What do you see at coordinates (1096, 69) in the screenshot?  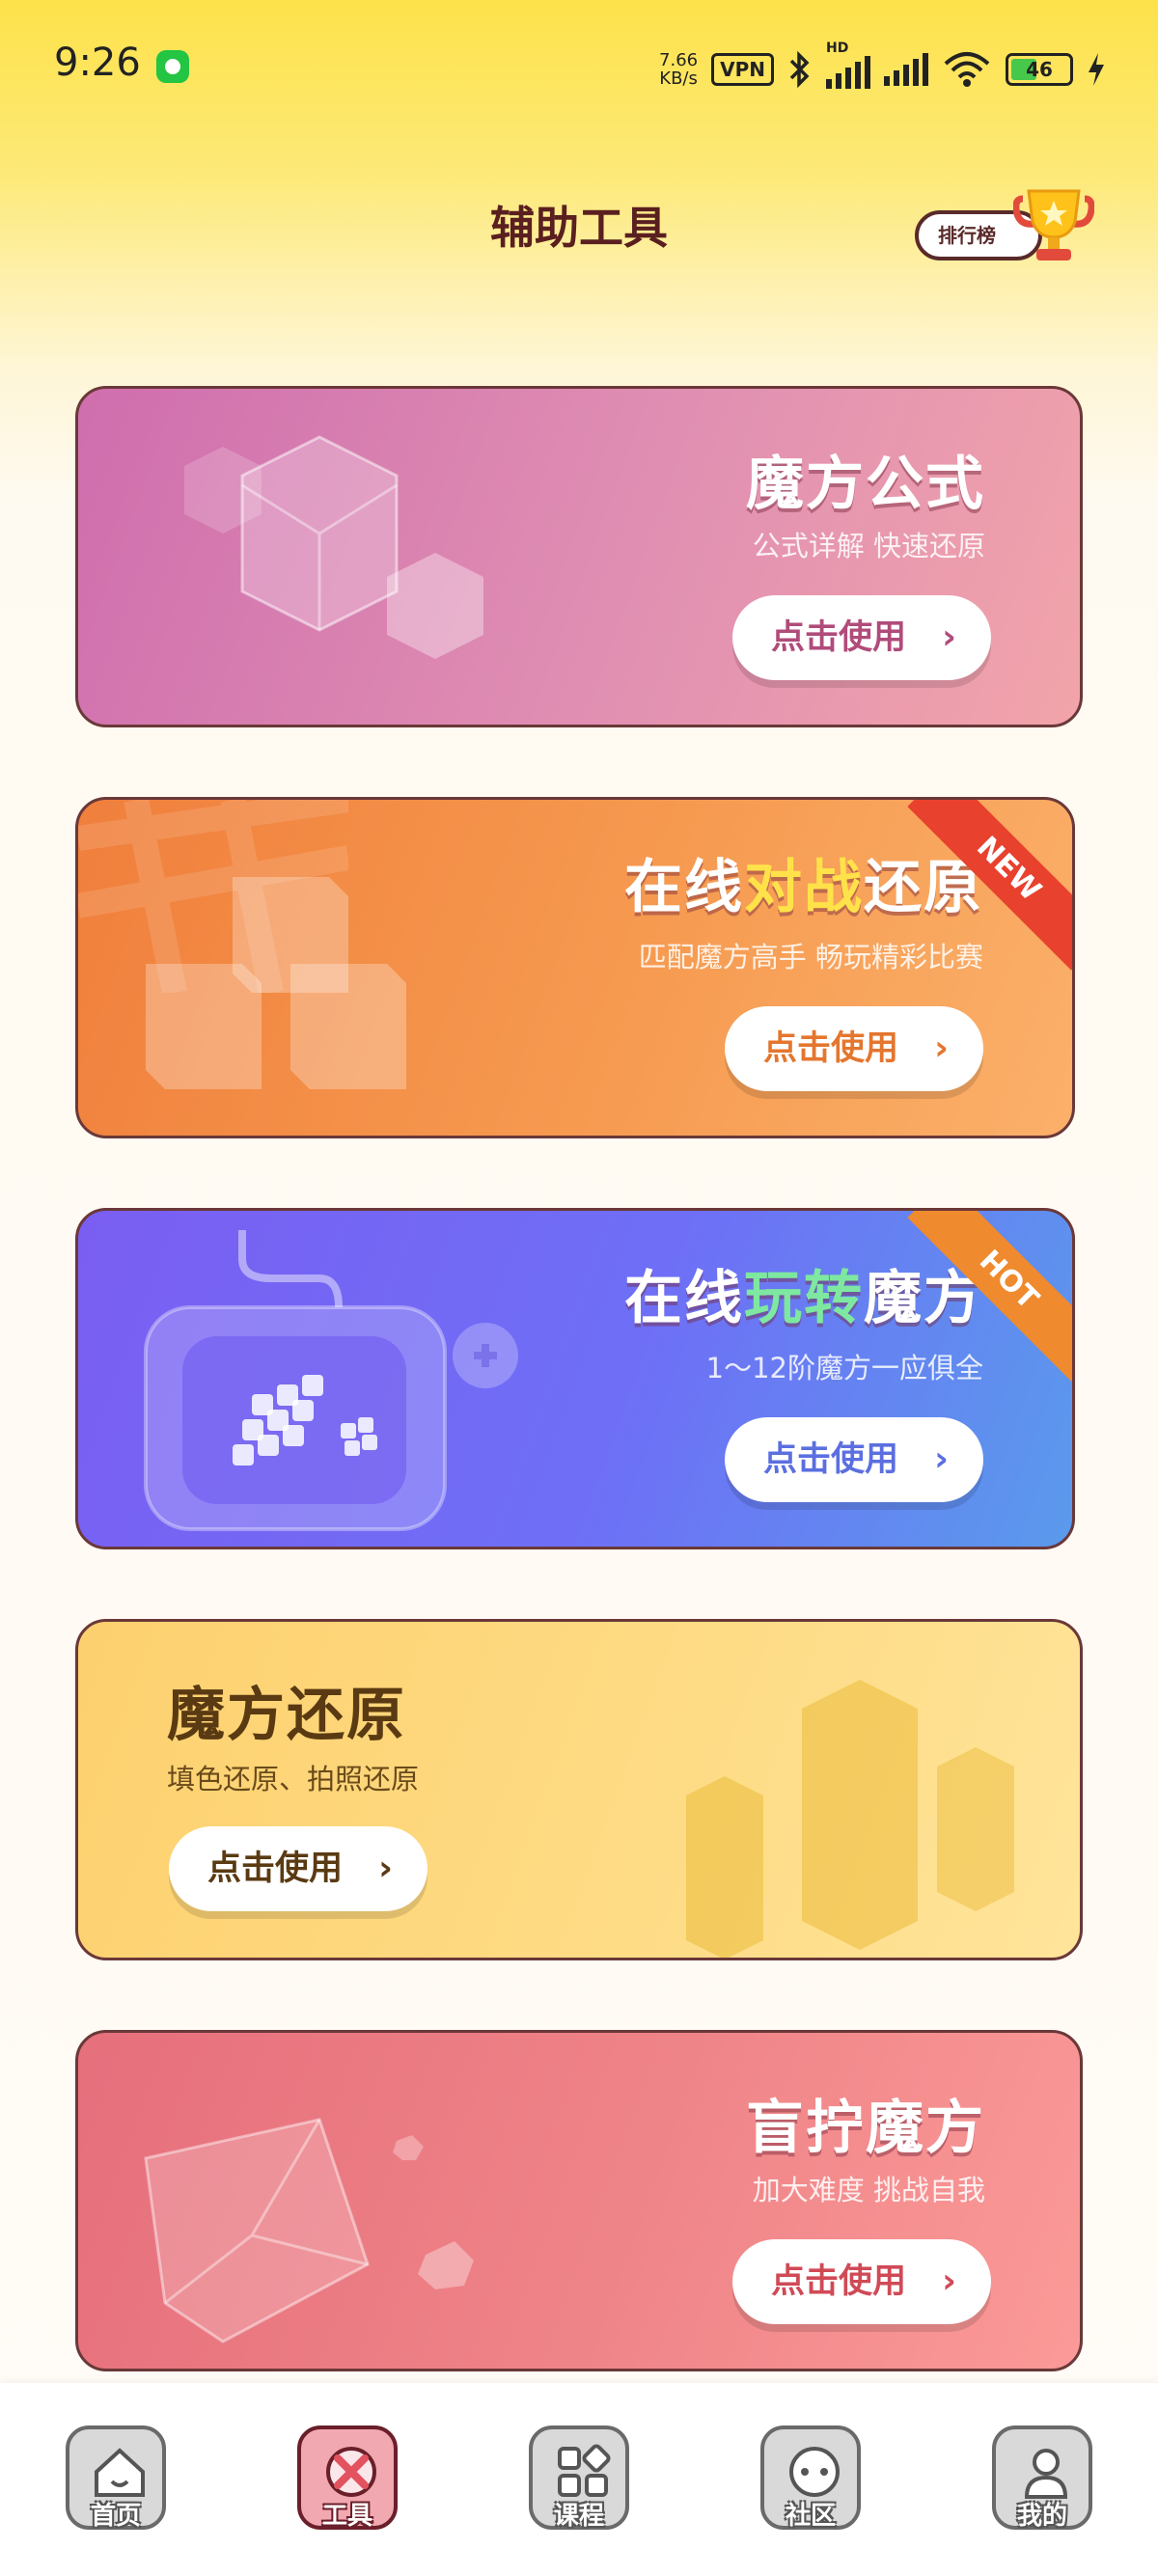 I see `charging-icon` at bounding box center [1096, 69].